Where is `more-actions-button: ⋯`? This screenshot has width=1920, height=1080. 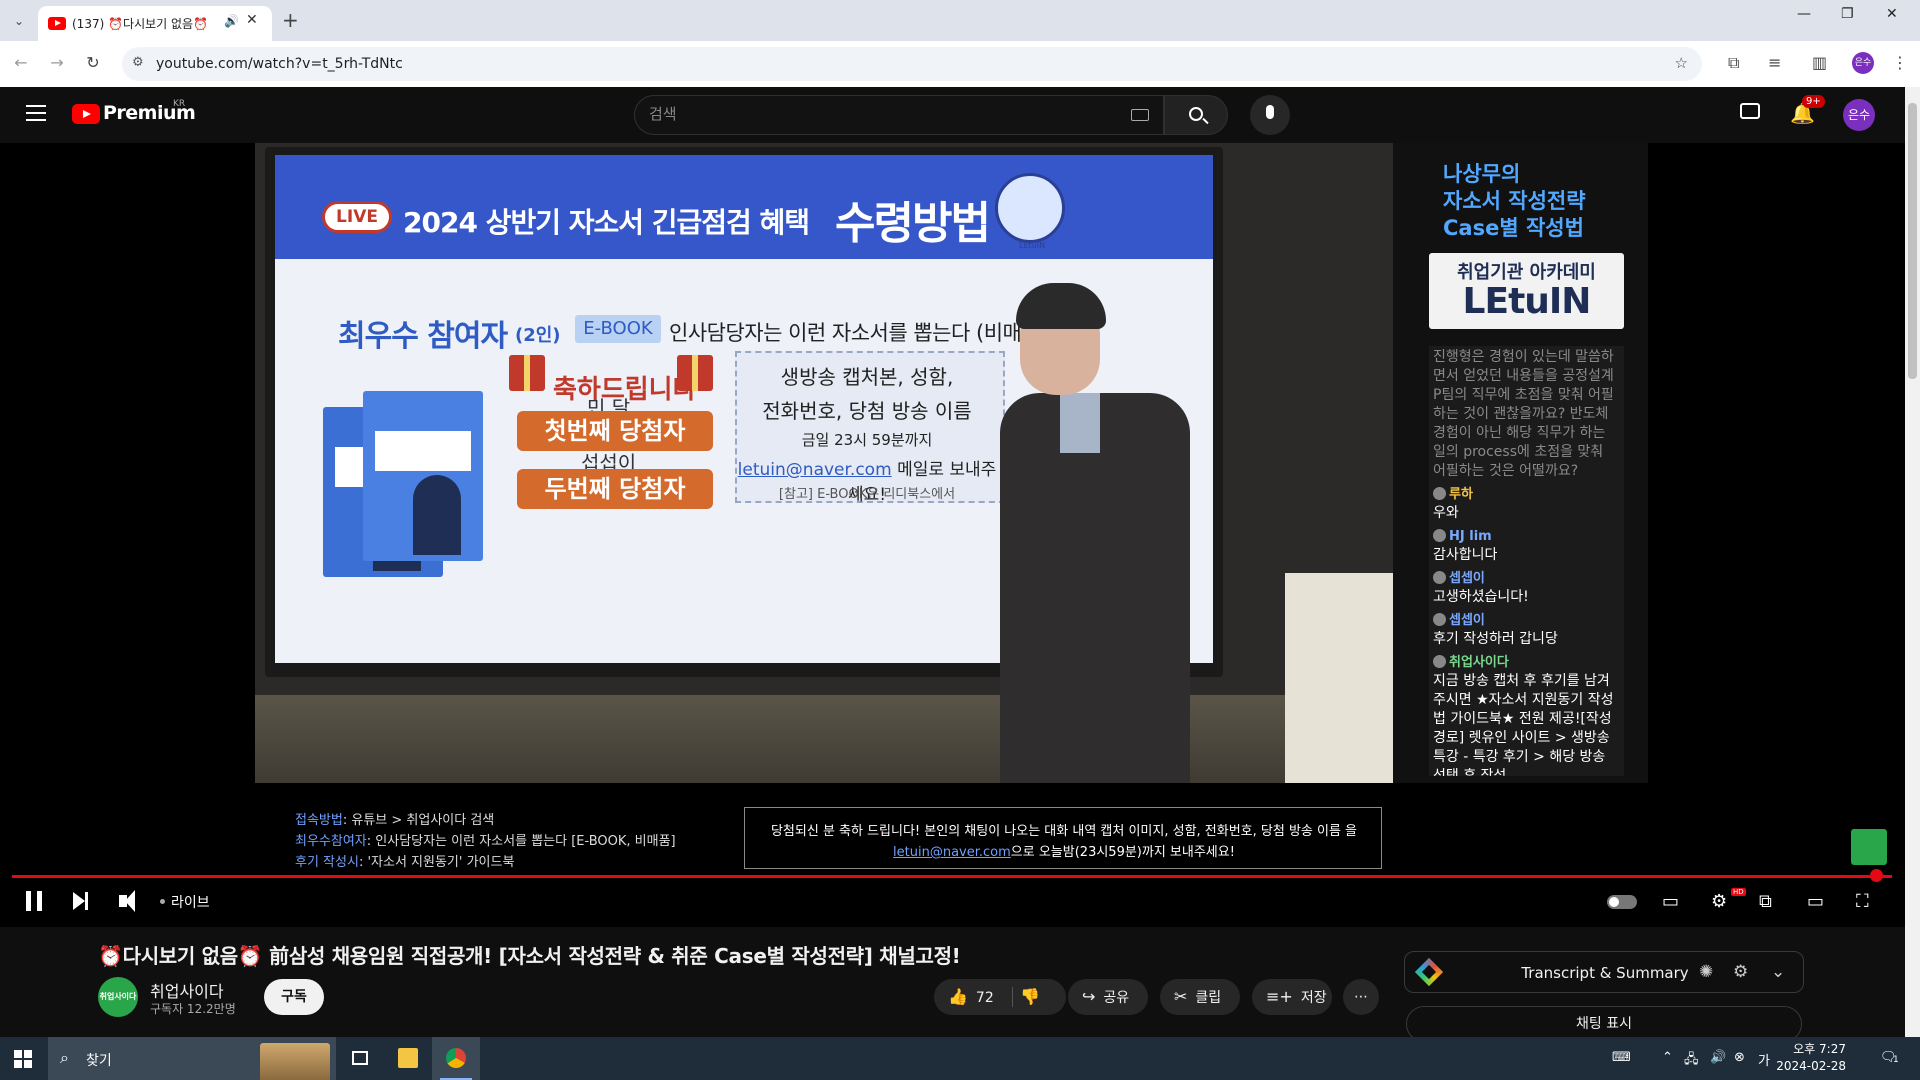 more-actions-button: ⋯ is located at coordinates (1361, 997).